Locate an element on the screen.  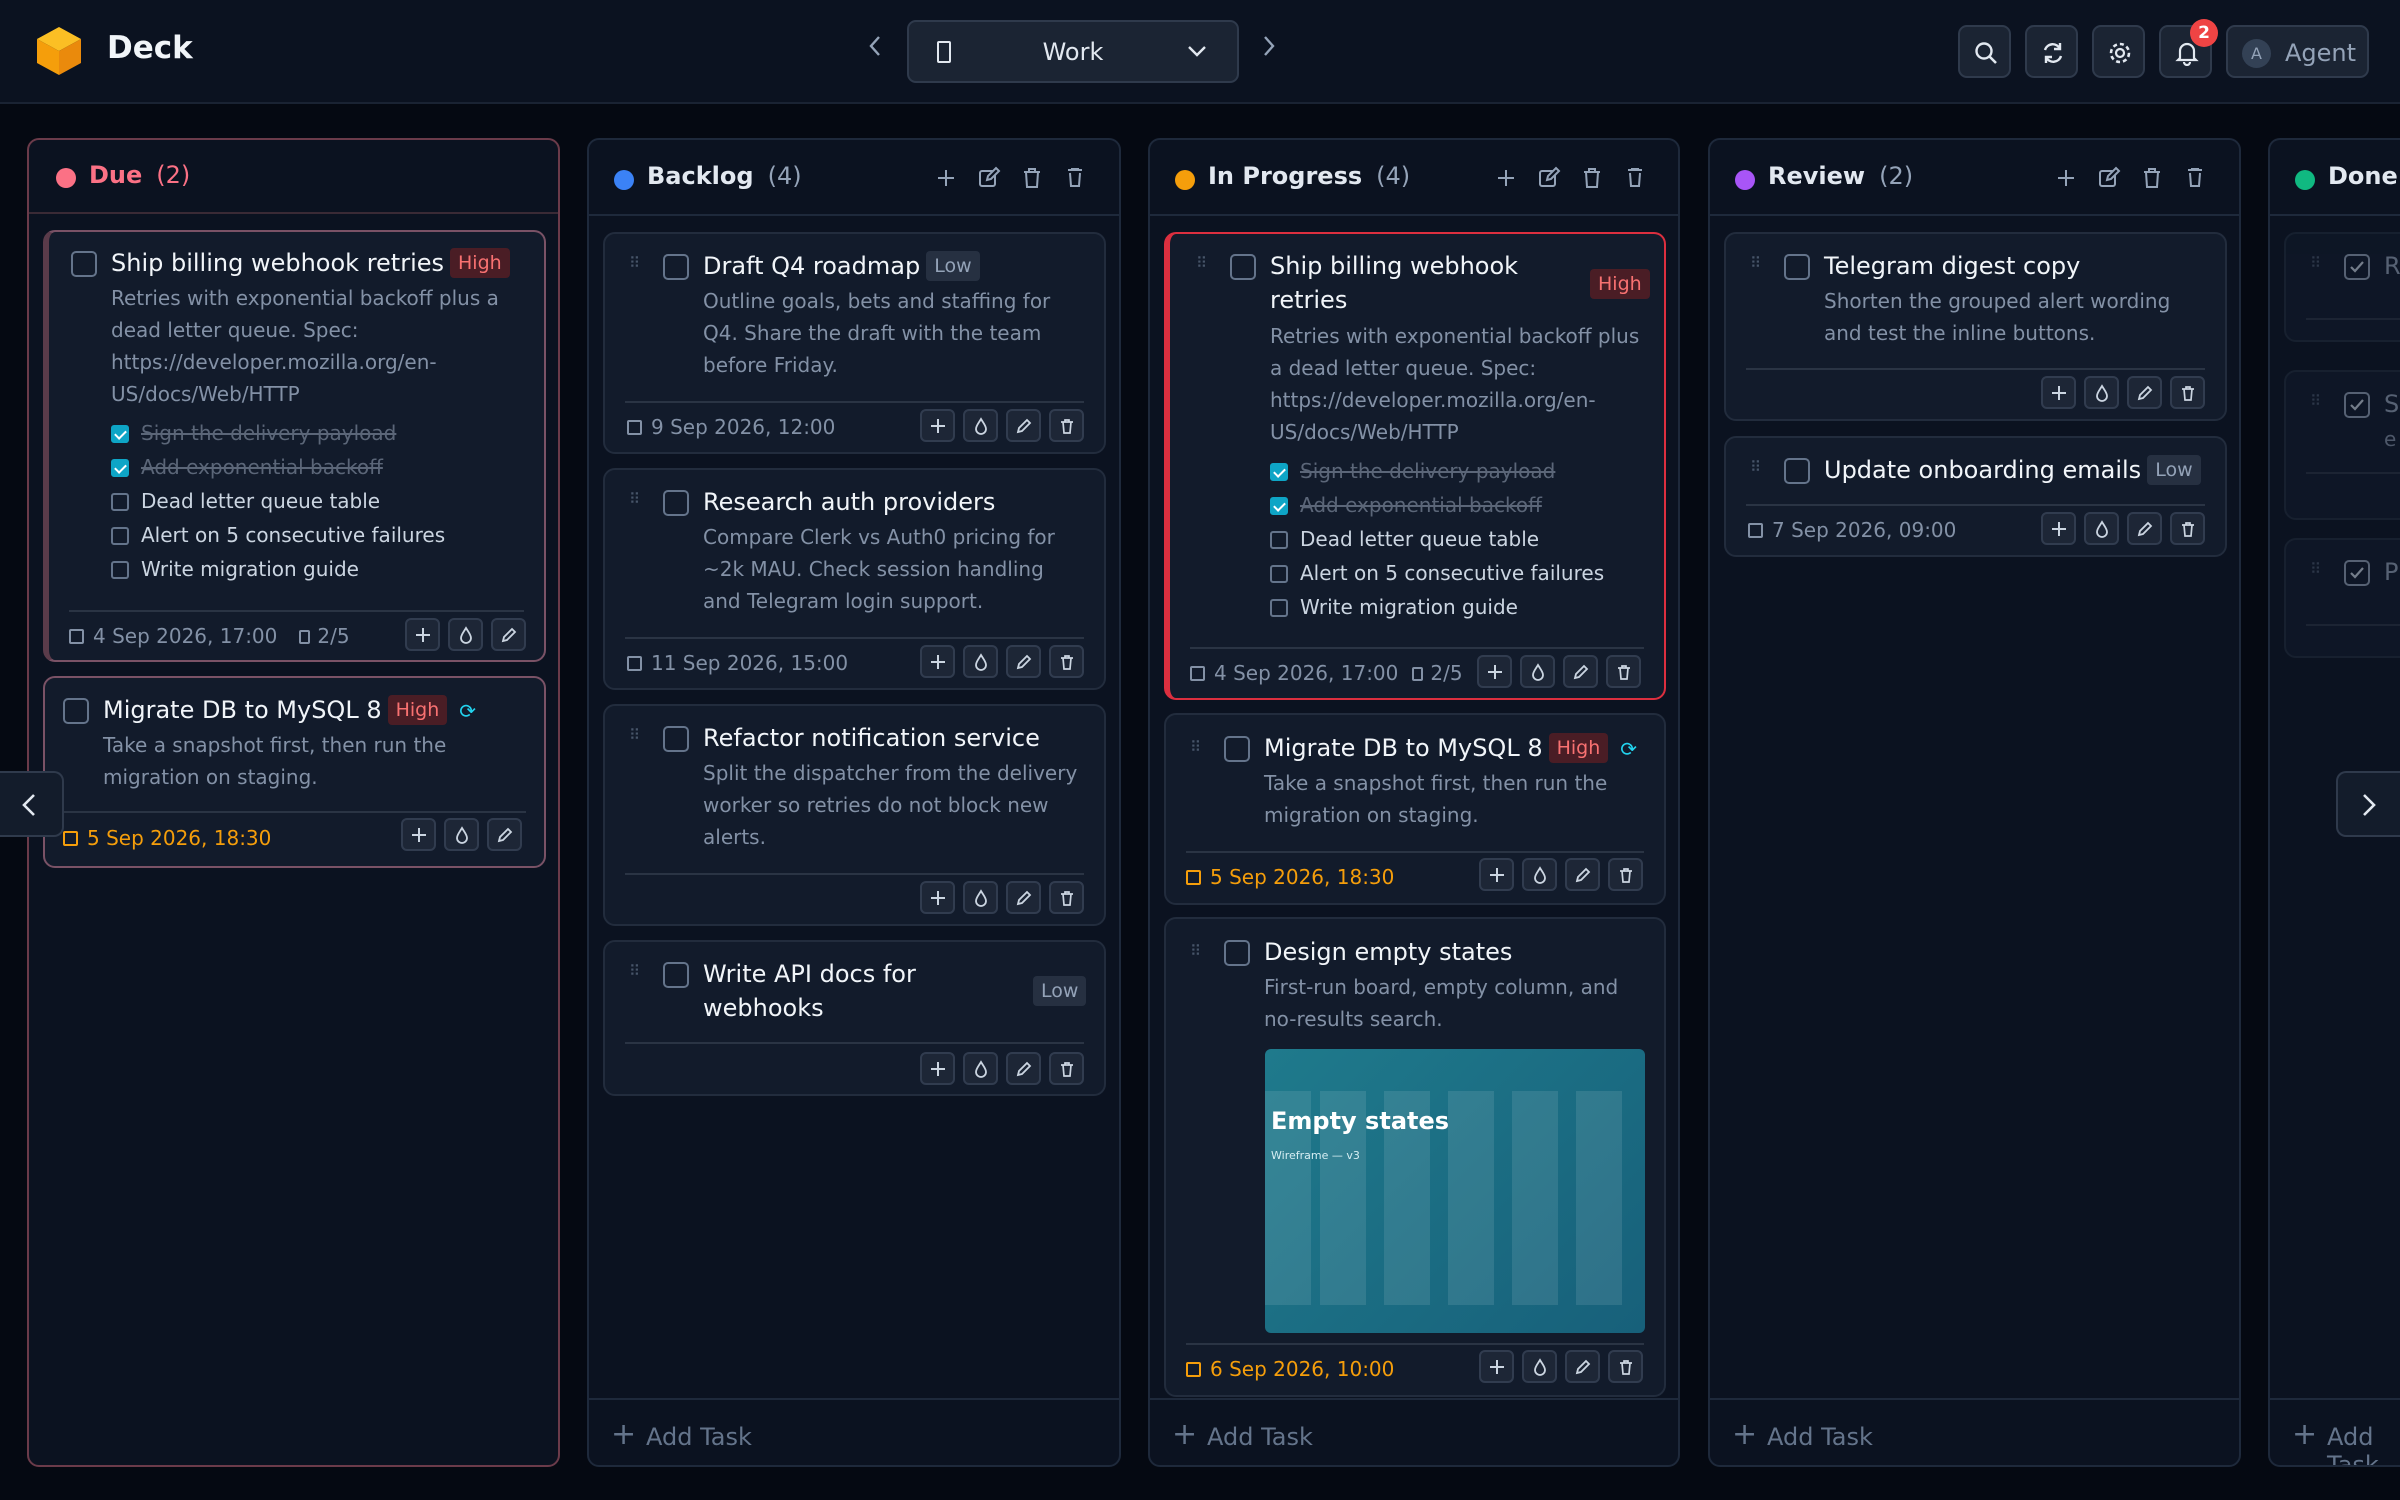
subtask-item: Dead letter queue table is located at coordinates (278, 501).